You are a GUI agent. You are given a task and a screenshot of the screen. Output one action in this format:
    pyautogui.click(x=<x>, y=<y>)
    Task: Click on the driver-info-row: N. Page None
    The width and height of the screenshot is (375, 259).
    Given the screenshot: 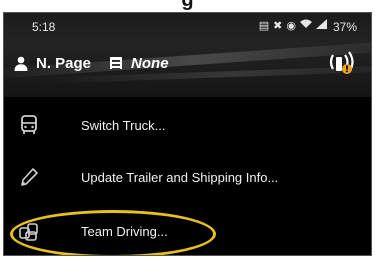 What is the action you would take?
    pyautogui.click(x=91, y=63)
    